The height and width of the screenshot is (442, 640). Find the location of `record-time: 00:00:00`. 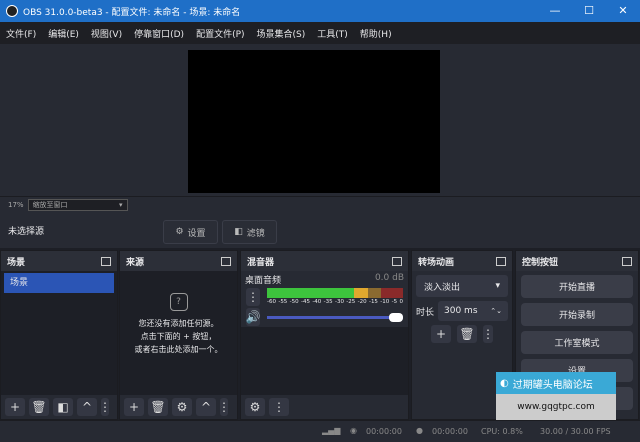

record-time: 00:00:00 is located at coordinates (450, 431).